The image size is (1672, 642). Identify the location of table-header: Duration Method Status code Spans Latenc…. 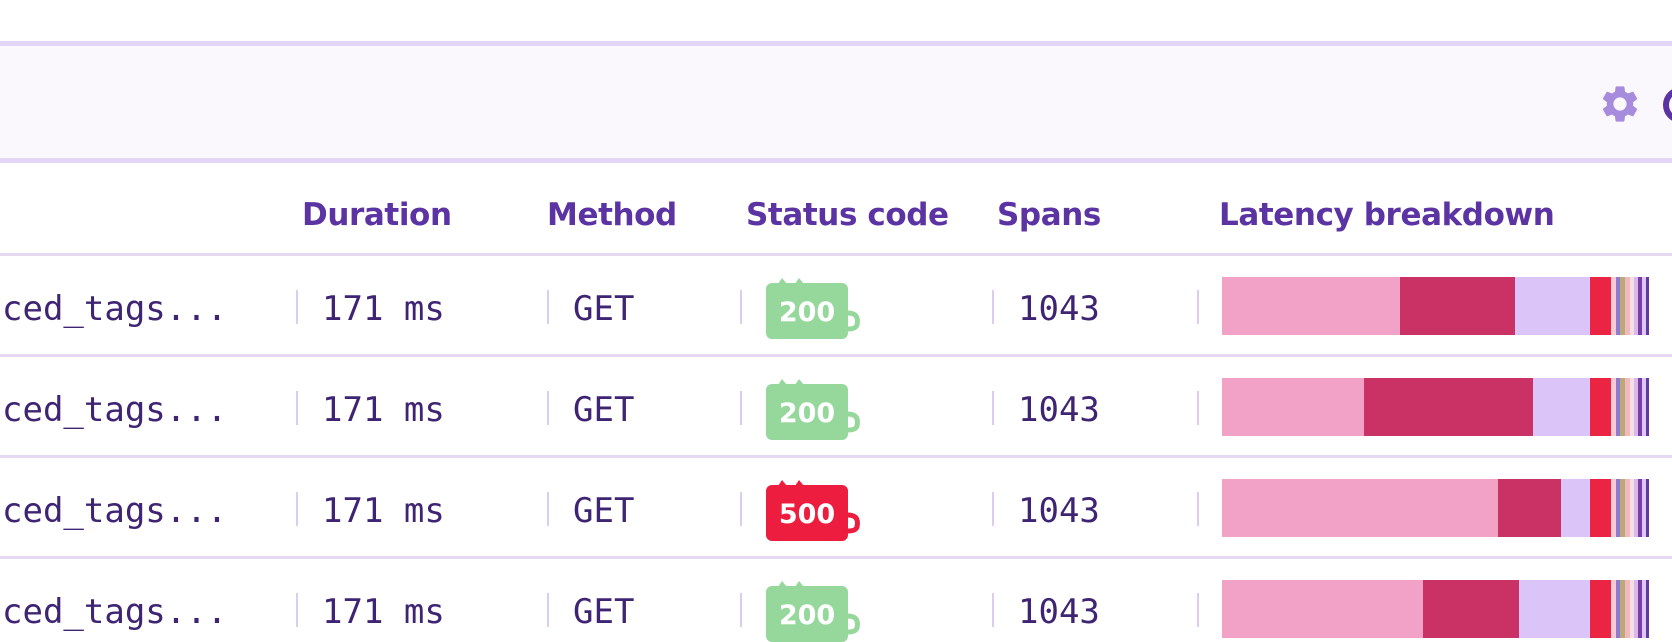
(836, 209).